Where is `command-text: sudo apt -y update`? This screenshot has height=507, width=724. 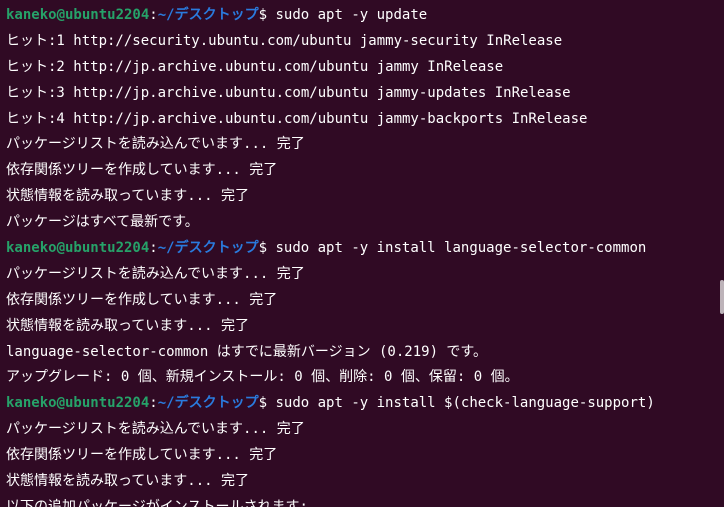 command-text: sudo apt -y update is located at coordinates (347, 15).